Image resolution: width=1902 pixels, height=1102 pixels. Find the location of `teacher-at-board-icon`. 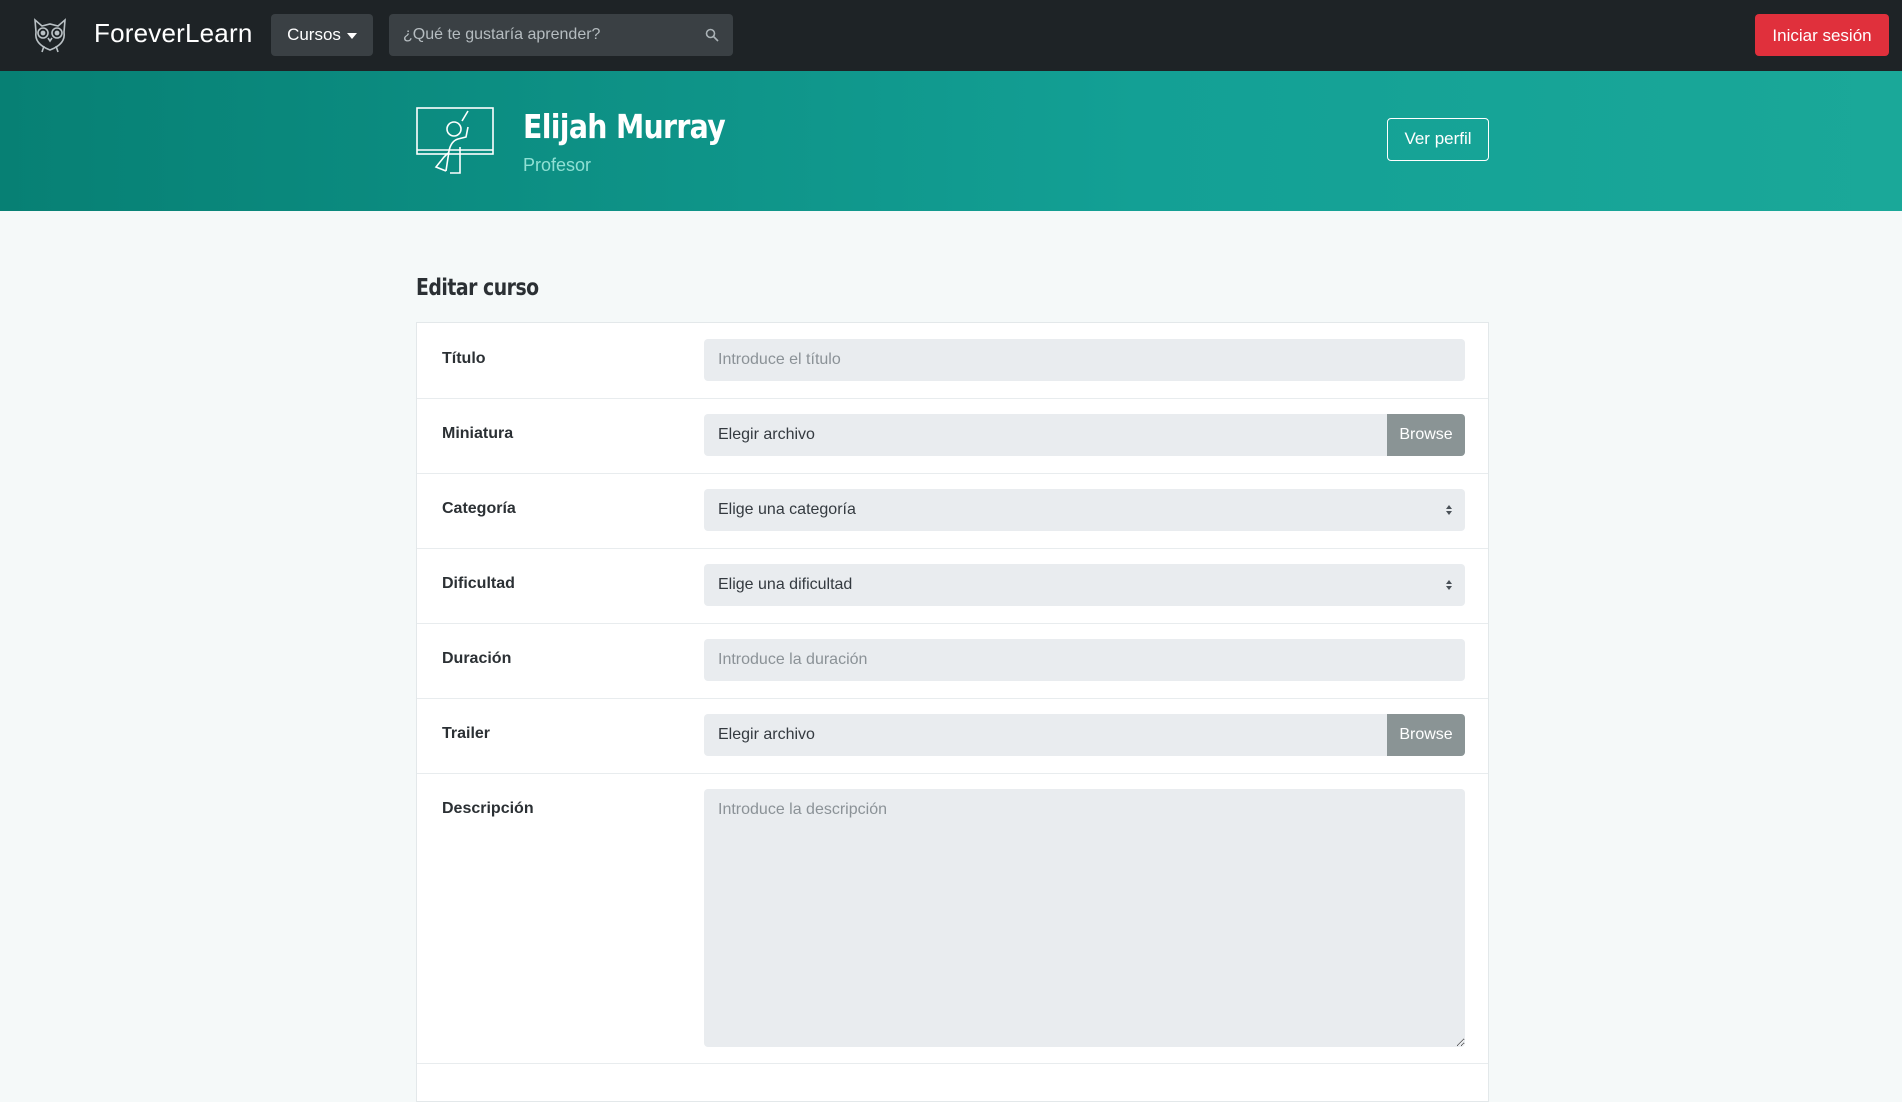

teacher-at-board-icon is located at coordinates (455, 140).